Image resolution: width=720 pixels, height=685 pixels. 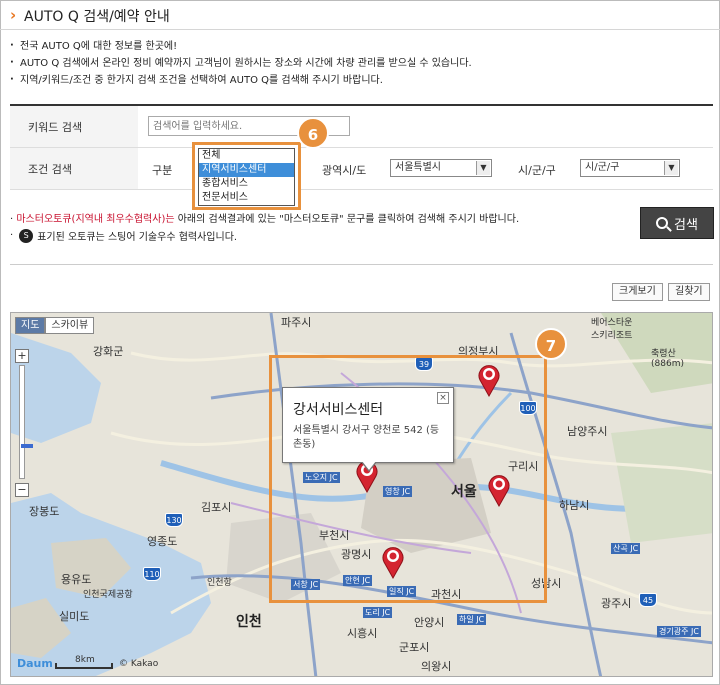 What do you see at coordinates (360, 48) in the screenshot?
I see `intro-item: 전국 AUTO Q에 대한 정보를 한곳에!` at bounding box center [360, 48].